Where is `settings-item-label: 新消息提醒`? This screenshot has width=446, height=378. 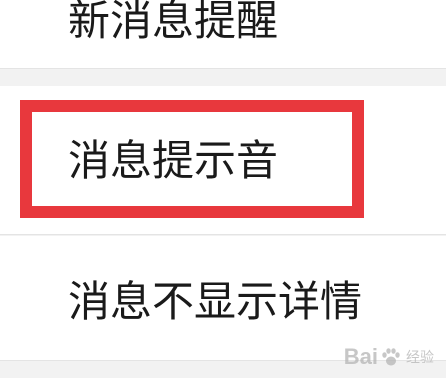 settings-item-label: 新消息提醒 is located at coordinates (173, 22).